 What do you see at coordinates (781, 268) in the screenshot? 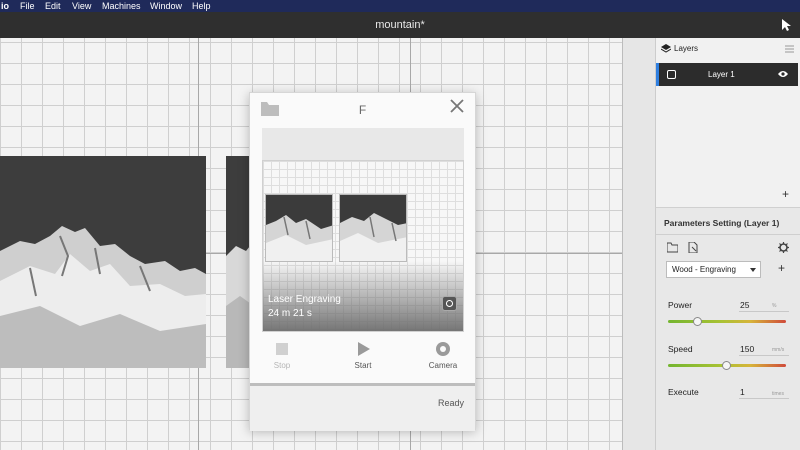
I see `add-preset-button: +` at bounding box center [781, 268].